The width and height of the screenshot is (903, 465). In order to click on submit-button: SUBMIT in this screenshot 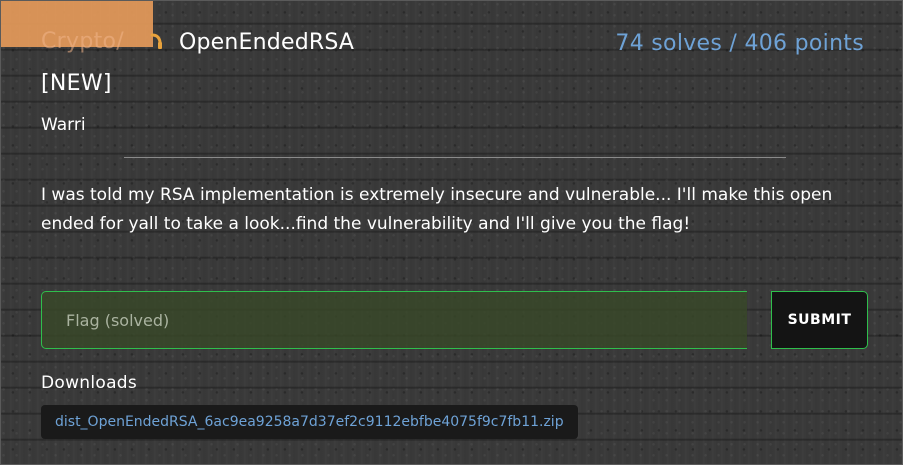, I will do `click(819, 320)`.